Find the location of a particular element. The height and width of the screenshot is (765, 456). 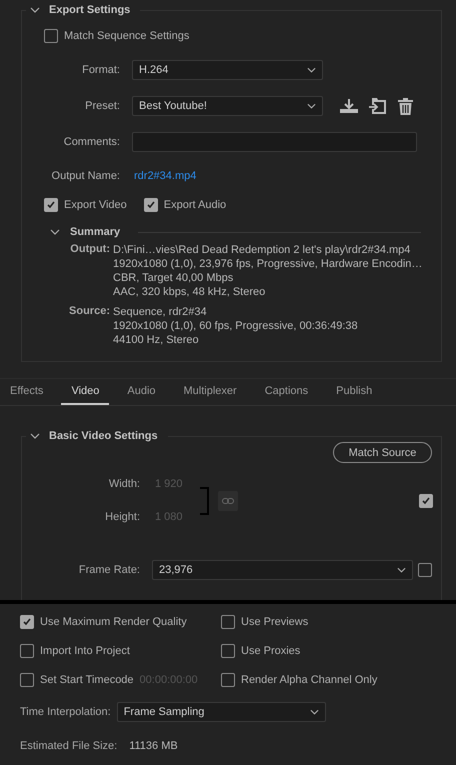

summary-text: 1920x1080 (1,0), 60 fps, Progressive, 00:36:49:38 is located at coordinates (235, 326).